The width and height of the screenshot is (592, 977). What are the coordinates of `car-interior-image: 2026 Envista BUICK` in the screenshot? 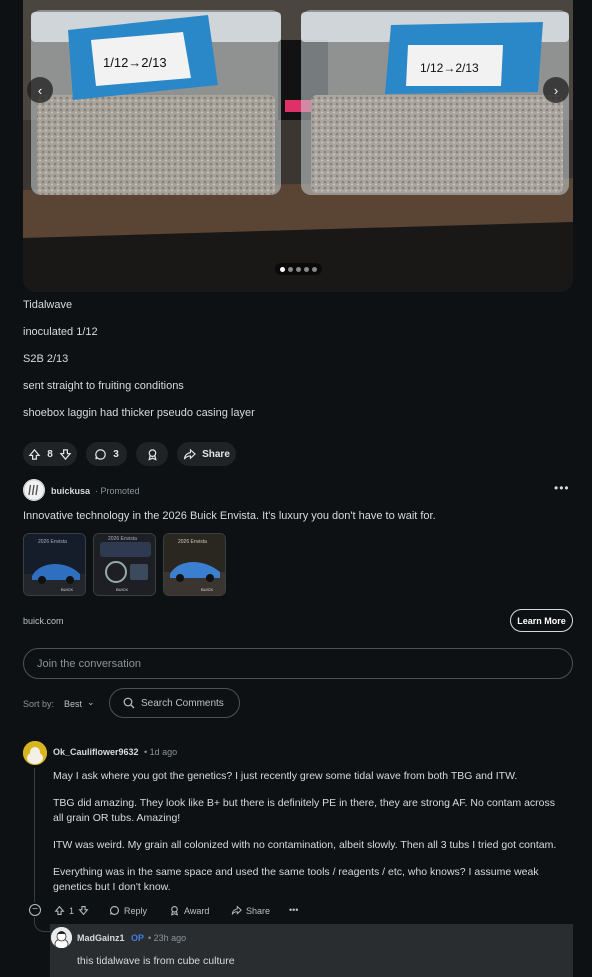 It's located at (124, 564).